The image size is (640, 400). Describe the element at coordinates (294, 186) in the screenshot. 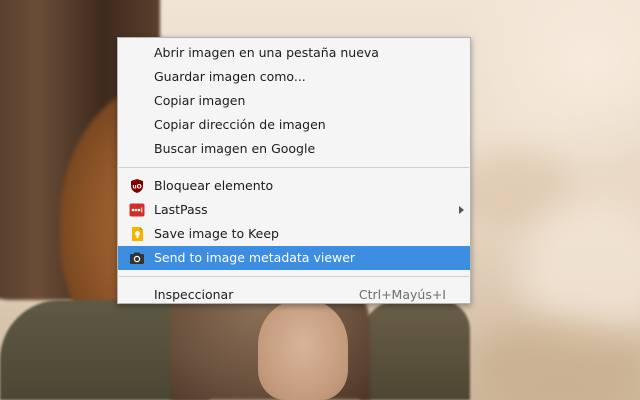

I see `menu-item-block-element: uO Bloquear elemento` at that location.